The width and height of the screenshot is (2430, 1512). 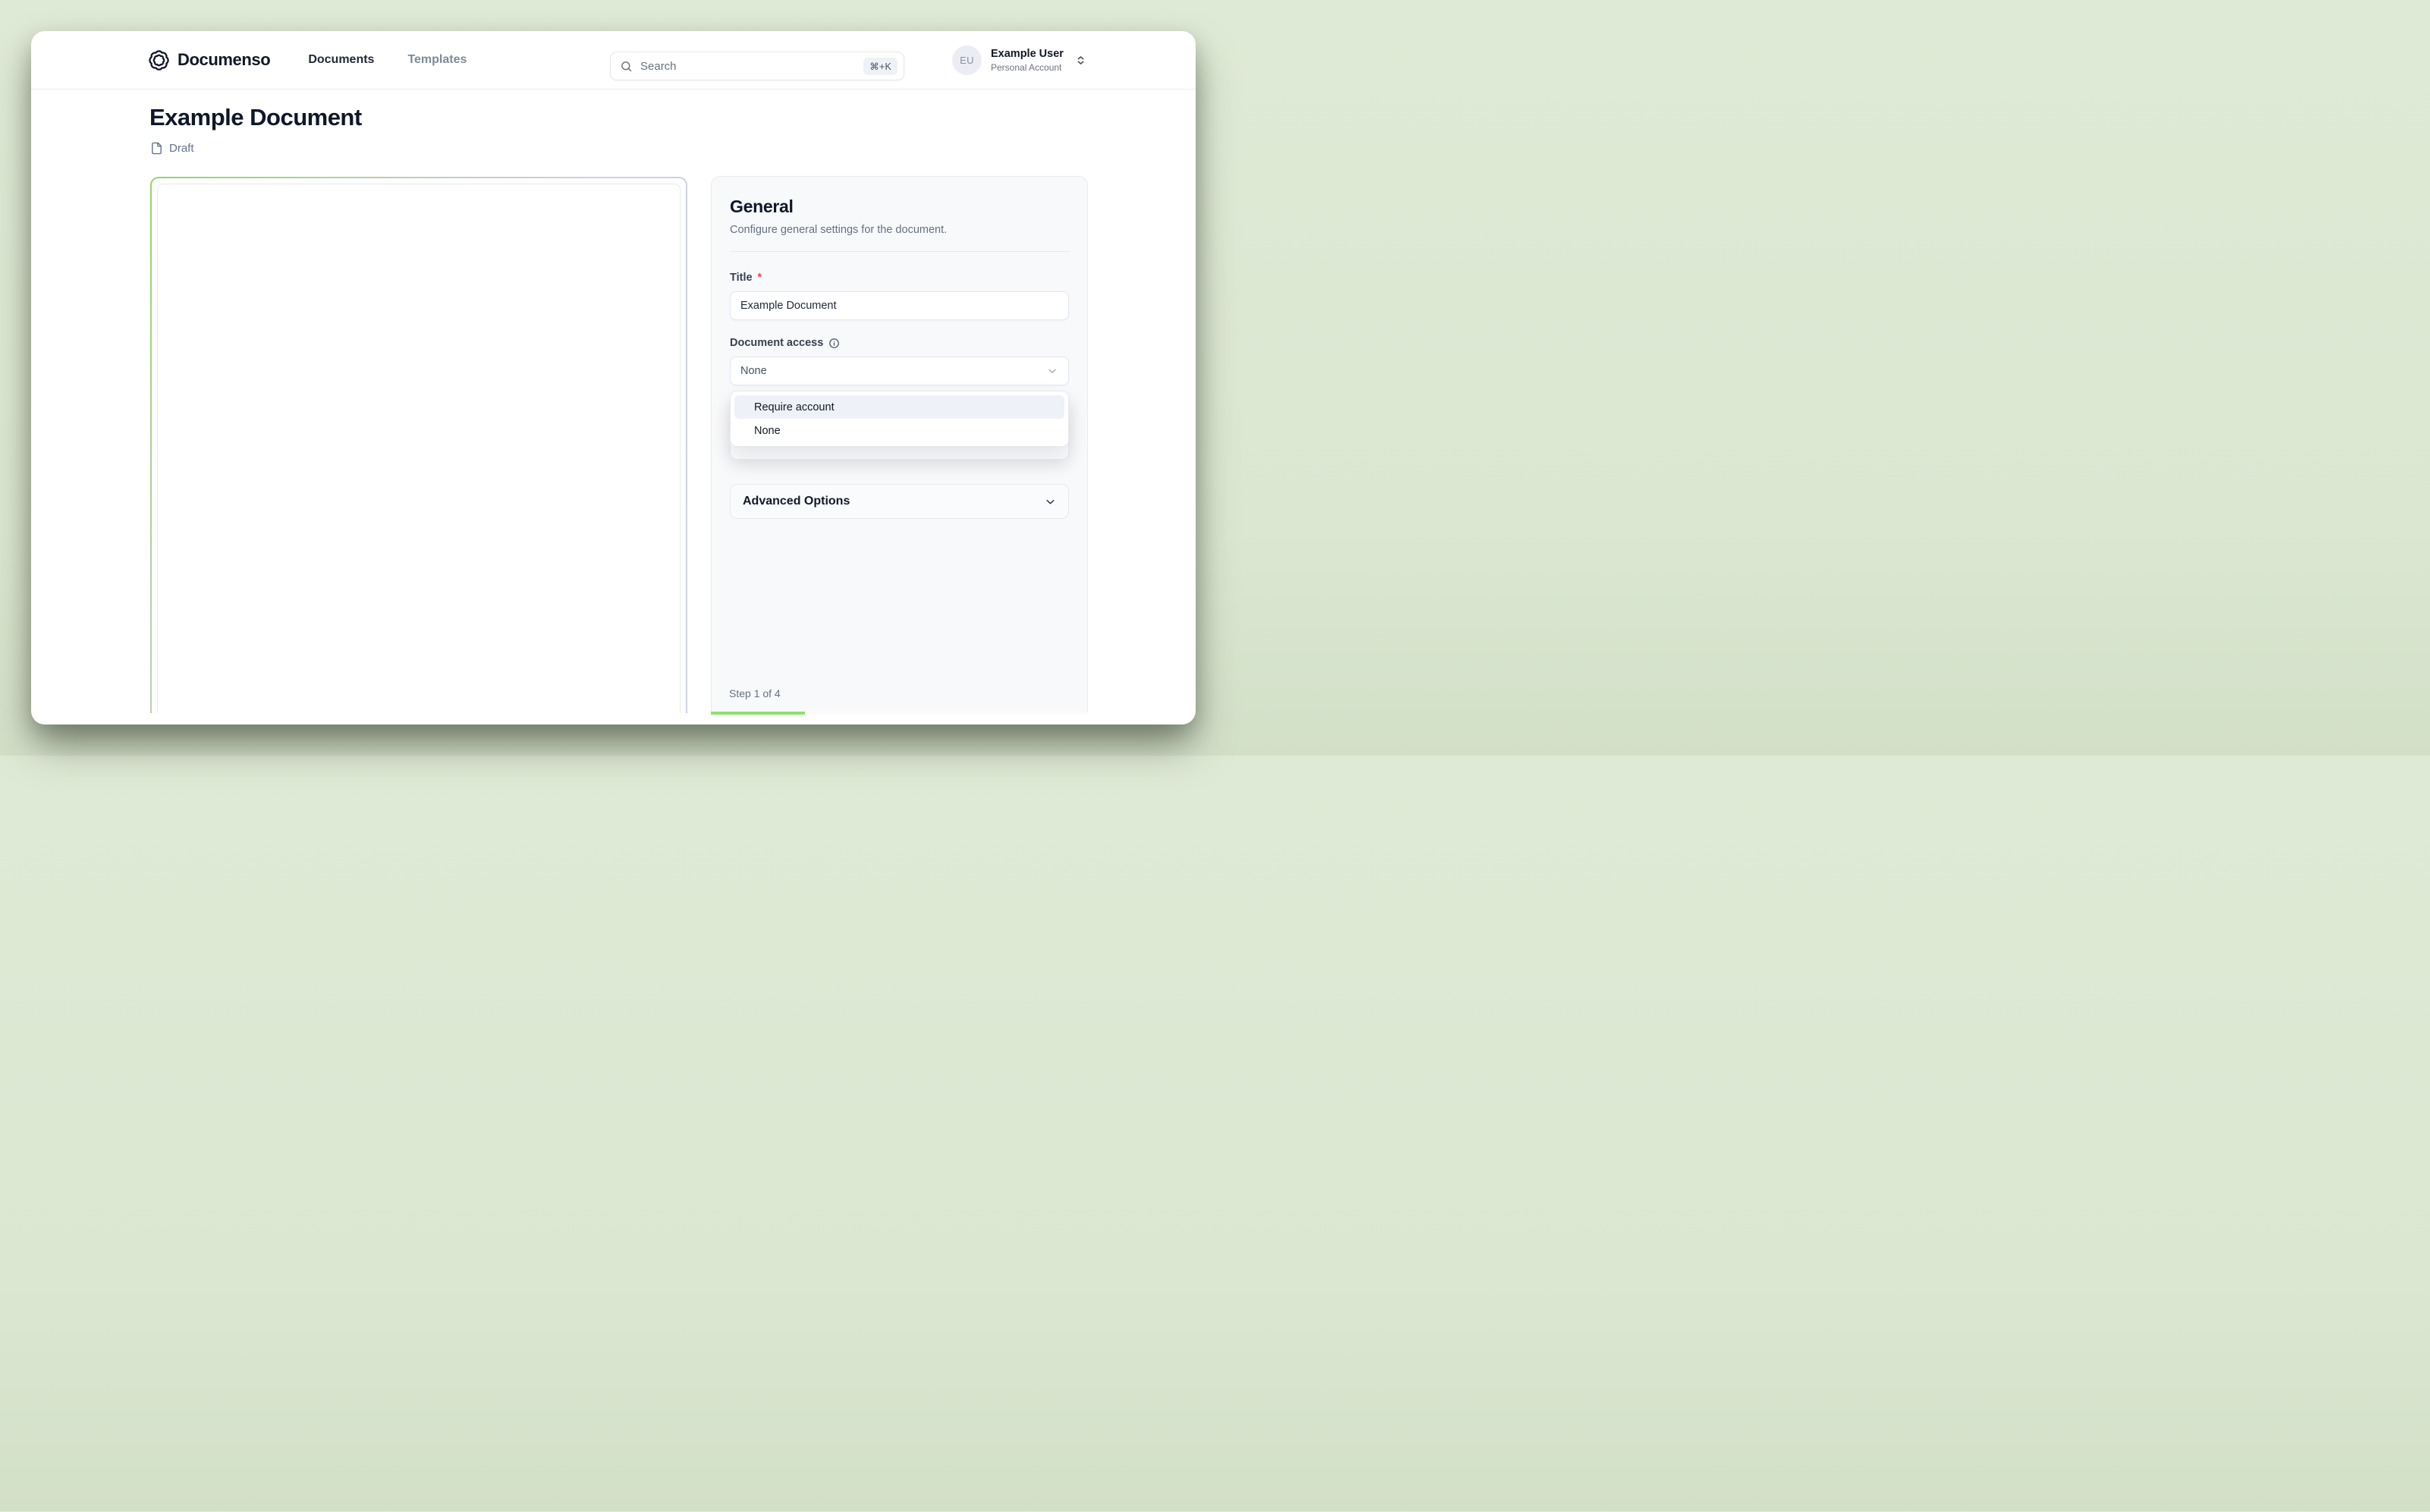 I want to click on file-icon, so click(x=157, y=148).